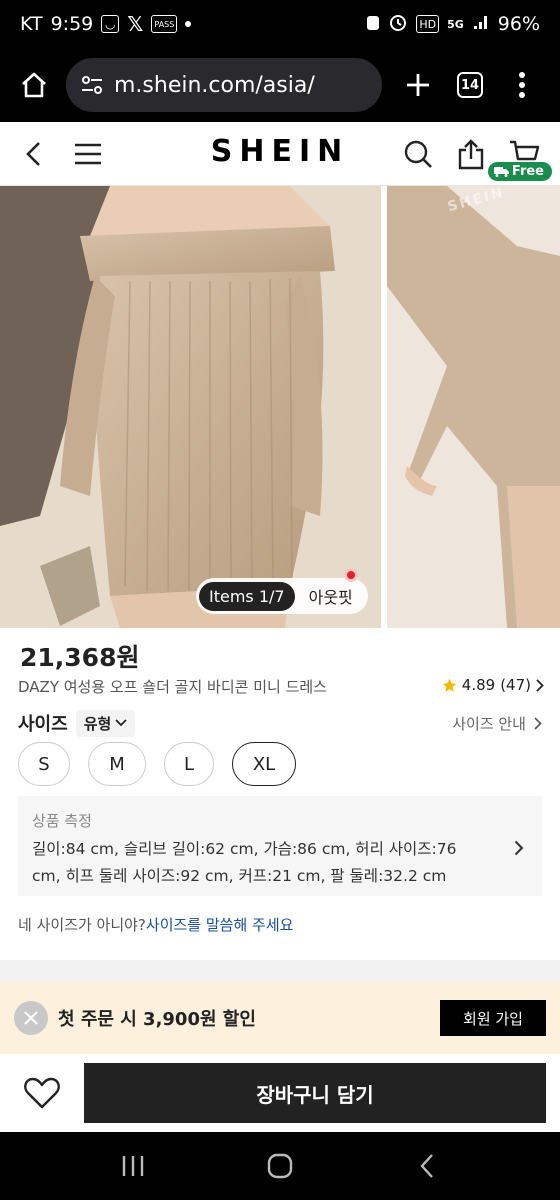  I want to click on rating-value: 4.89, so click(478, 685).